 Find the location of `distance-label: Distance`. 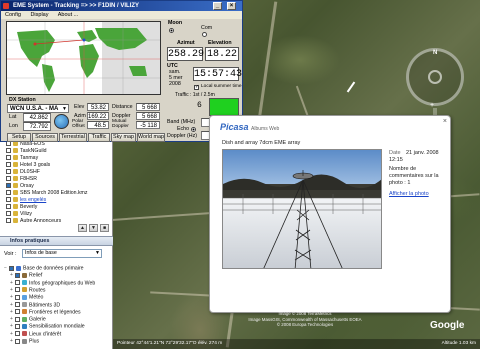

distance-label: Distance is located at coordinates (122, 107).